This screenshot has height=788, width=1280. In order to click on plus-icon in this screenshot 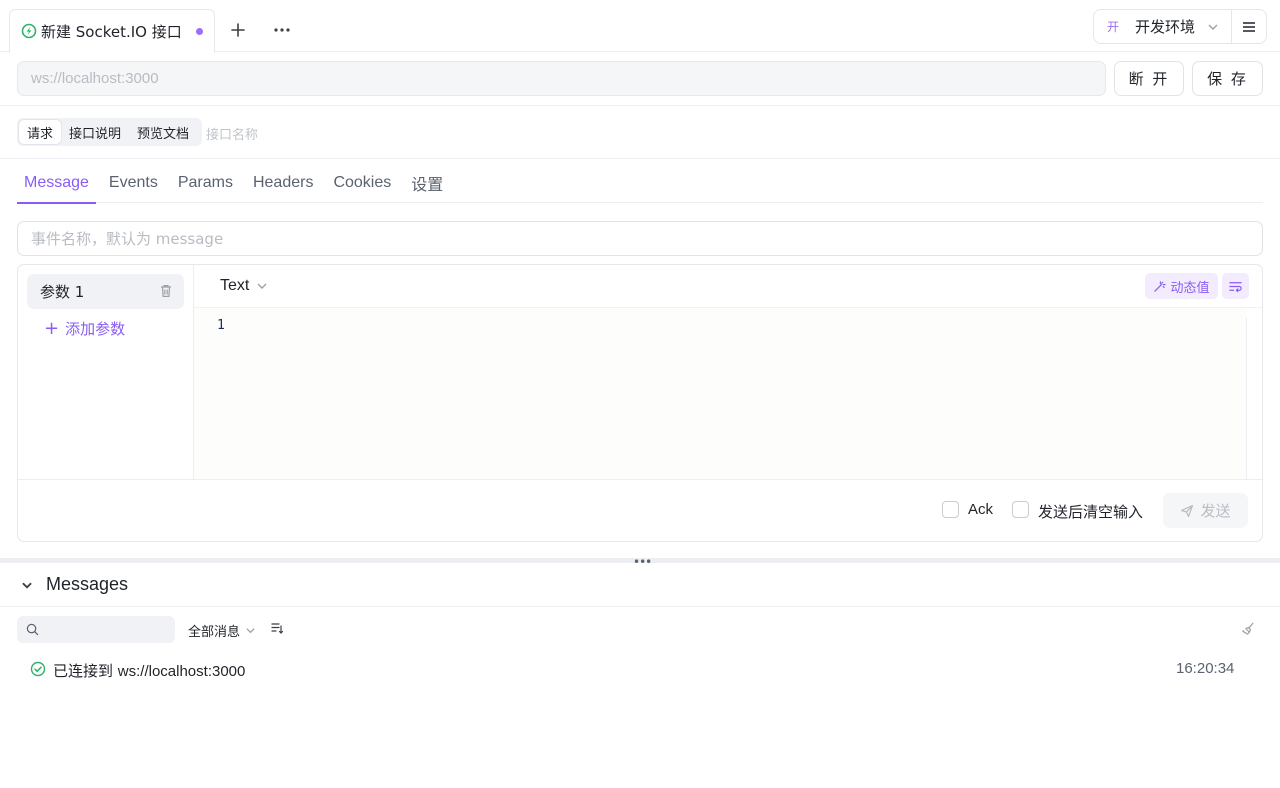, I will do `click(238, 30)`.